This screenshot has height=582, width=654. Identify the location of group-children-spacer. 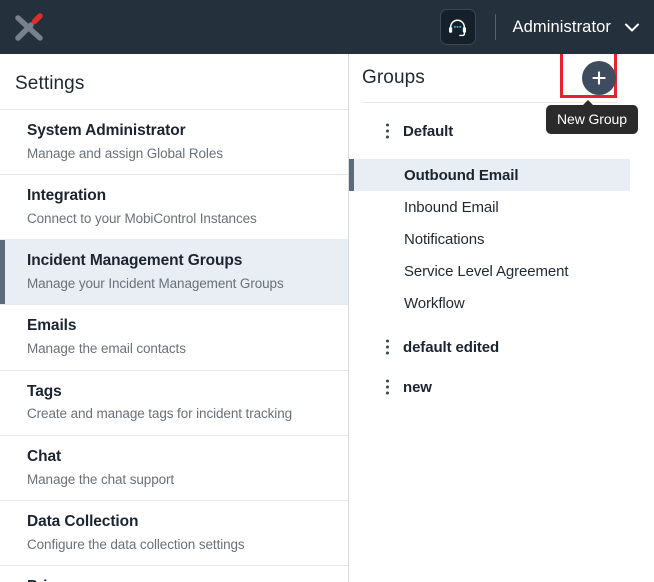
(489, 153).